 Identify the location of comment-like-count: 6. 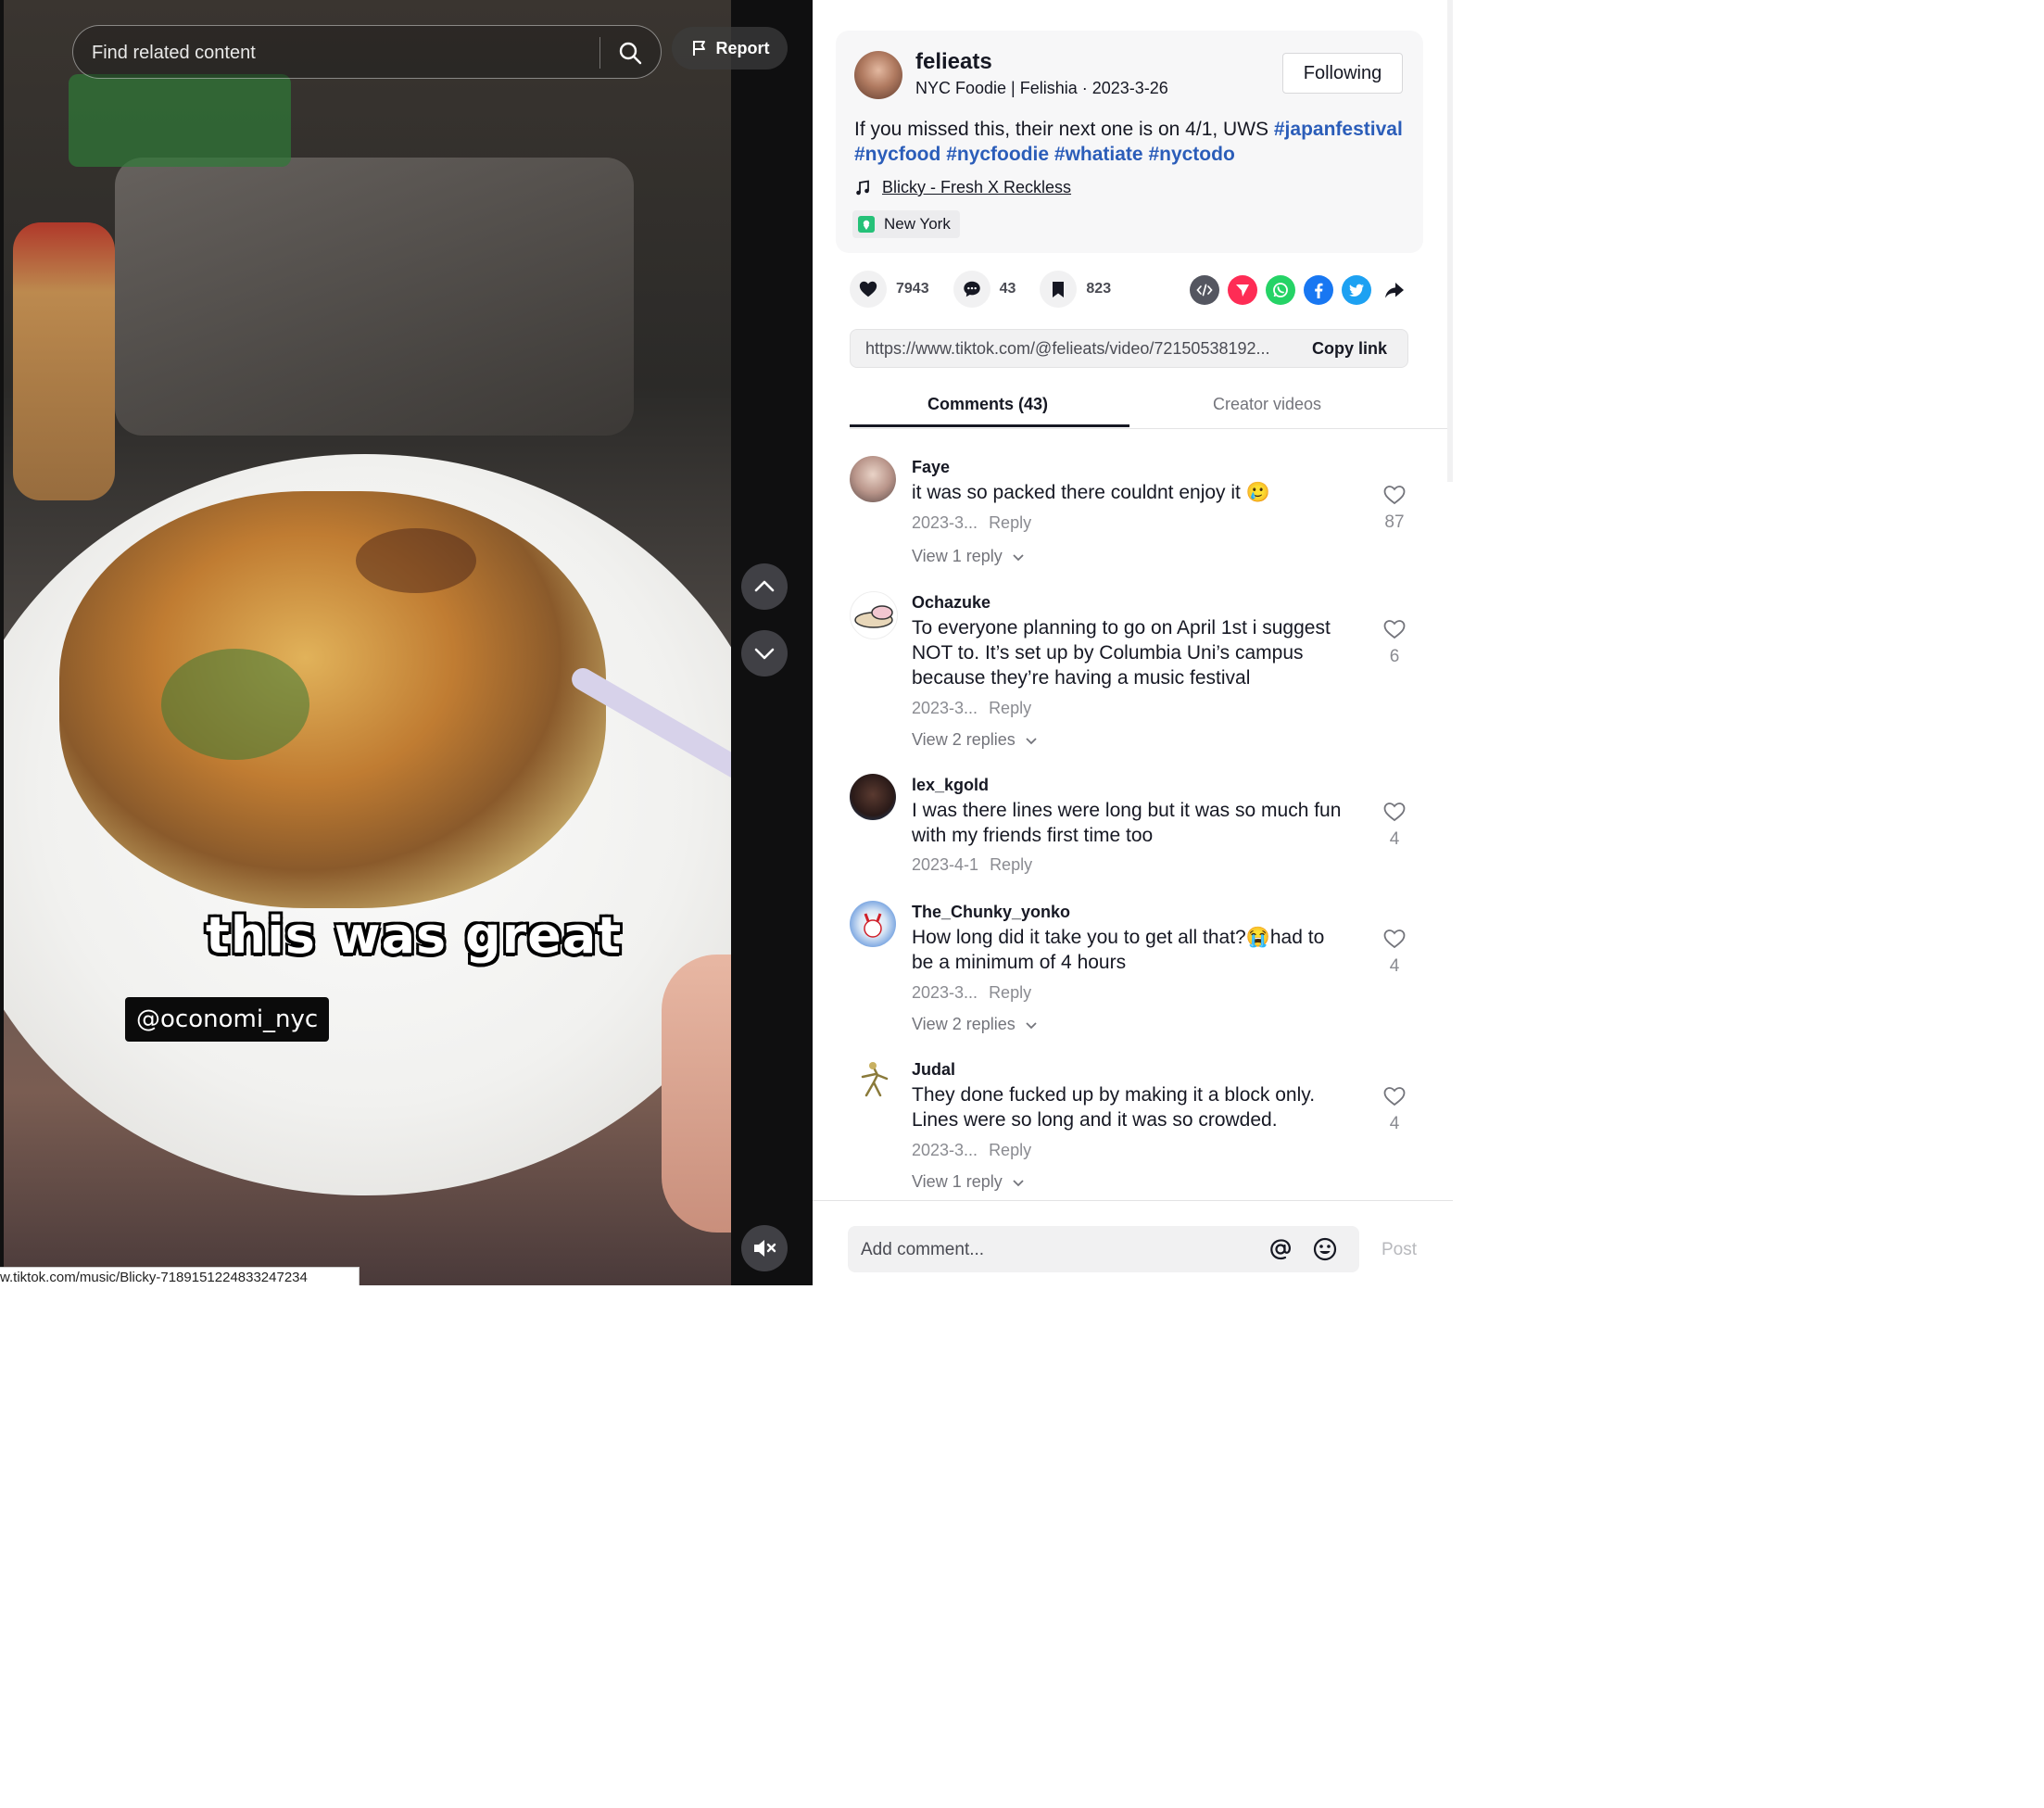
(1394, 656).